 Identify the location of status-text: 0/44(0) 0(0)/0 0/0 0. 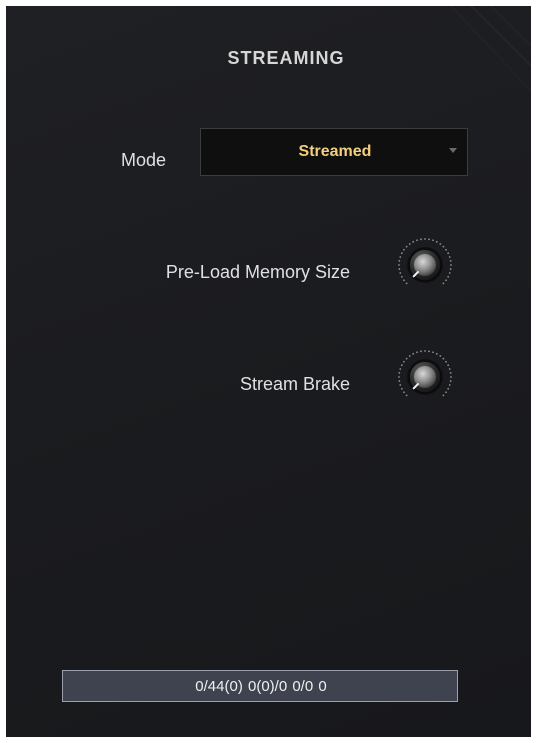
(261, 686).